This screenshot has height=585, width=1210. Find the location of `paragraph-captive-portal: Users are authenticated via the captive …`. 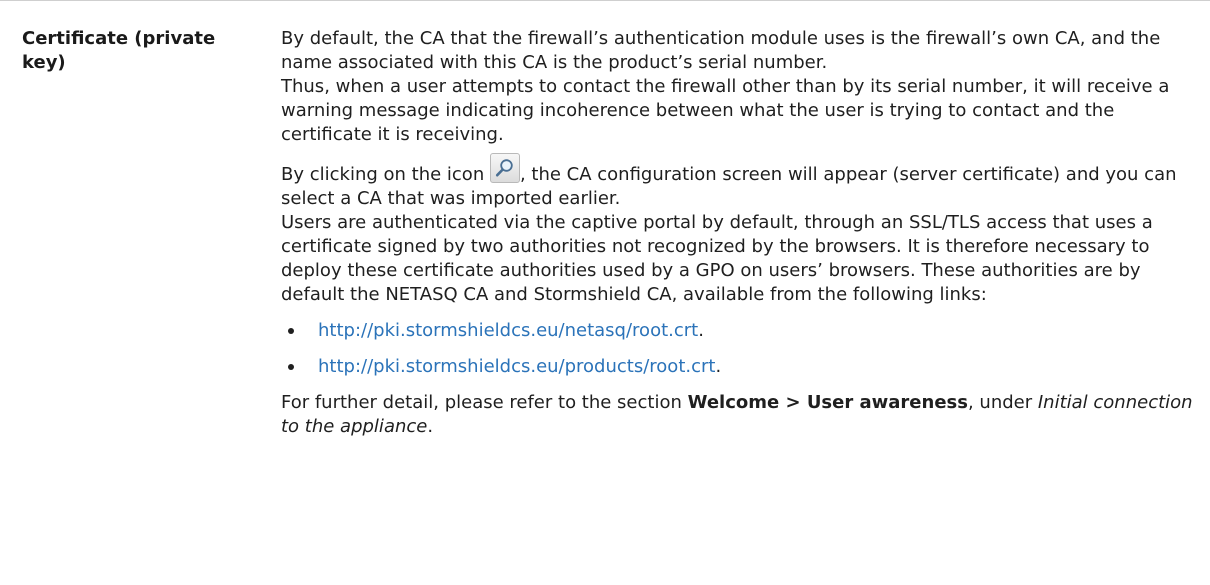

paragraph-captive-portal: Users are authenticated via the captive … is located at coordinates (717, 258).